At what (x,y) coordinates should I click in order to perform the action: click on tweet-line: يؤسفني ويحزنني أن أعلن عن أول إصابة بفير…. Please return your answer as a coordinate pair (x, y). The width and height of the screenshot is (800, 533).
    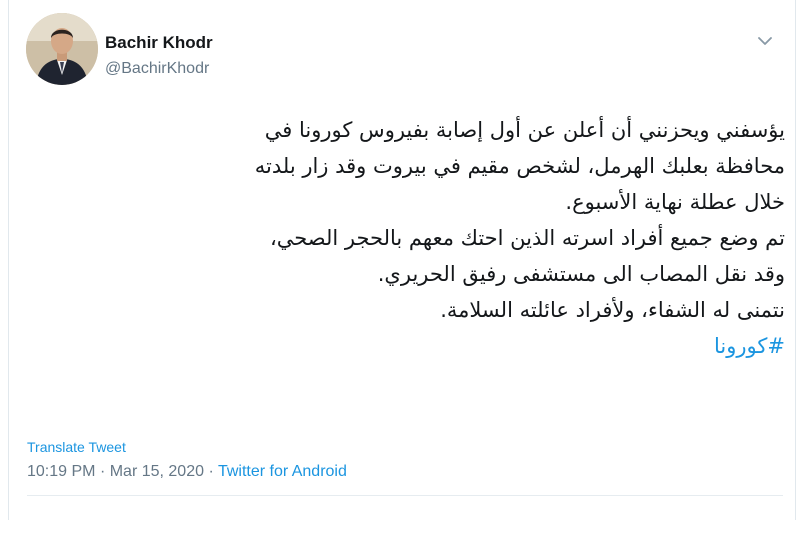
    Looking at the image, I should click on (524, 130).